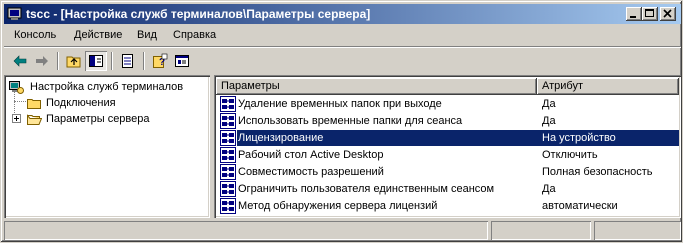 This screenshot has width=683, height=243. I want to click on setting-attribute: Отключить, so click(570, 155).